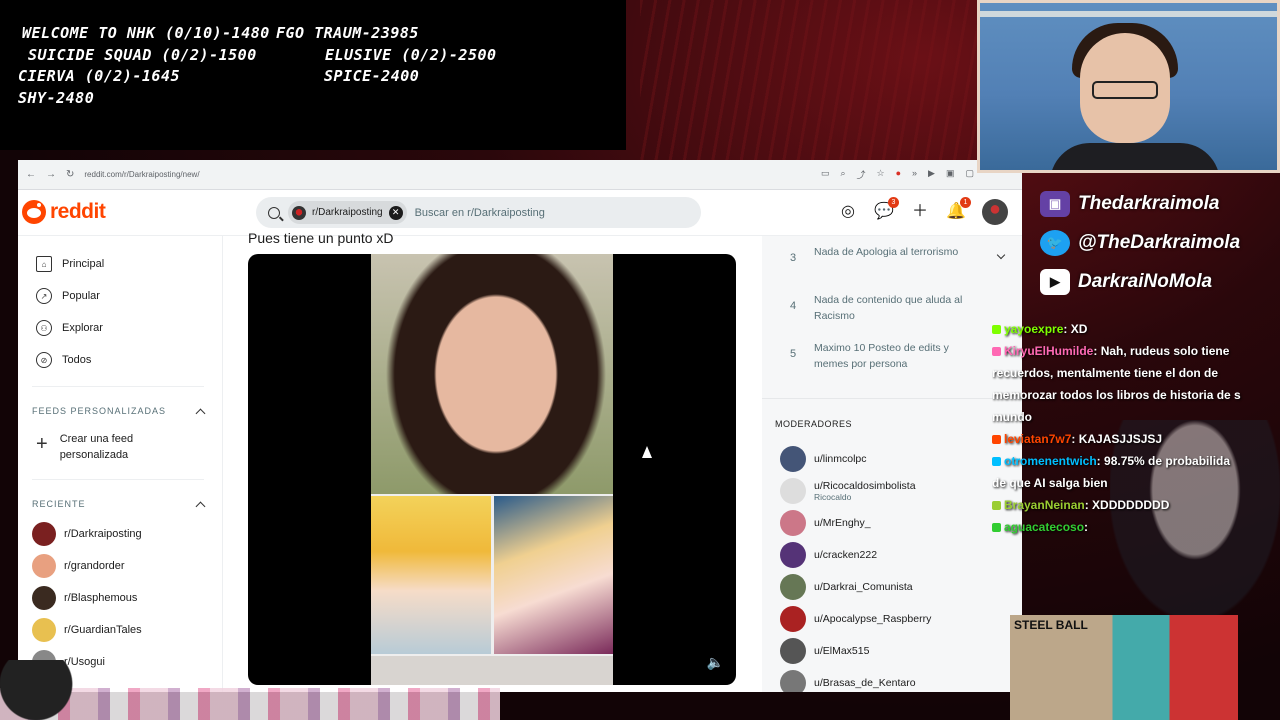 Image resolution: width=1280 pixels, height=720 pixels. Describe the element at coordinates (83, 264) in the screenshot. I see `sidebar-item-label: Principal` at that location.